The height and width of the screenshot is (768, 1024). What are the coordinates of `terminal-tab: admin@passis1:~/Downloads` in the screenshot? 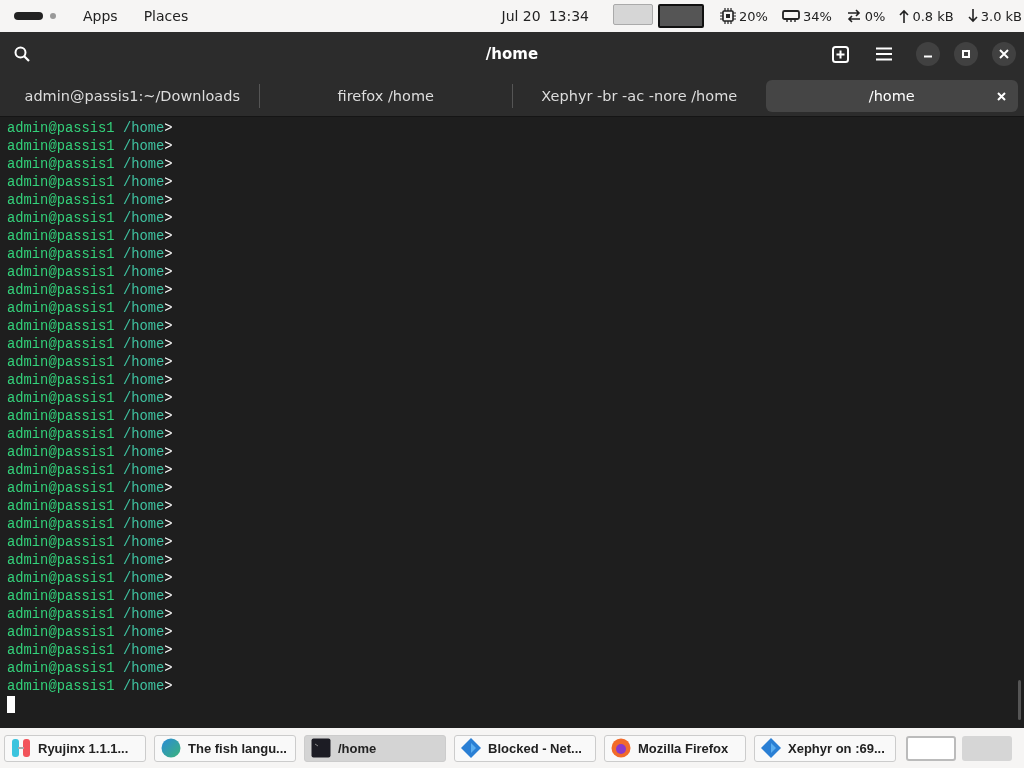 It's located at (132, 96).